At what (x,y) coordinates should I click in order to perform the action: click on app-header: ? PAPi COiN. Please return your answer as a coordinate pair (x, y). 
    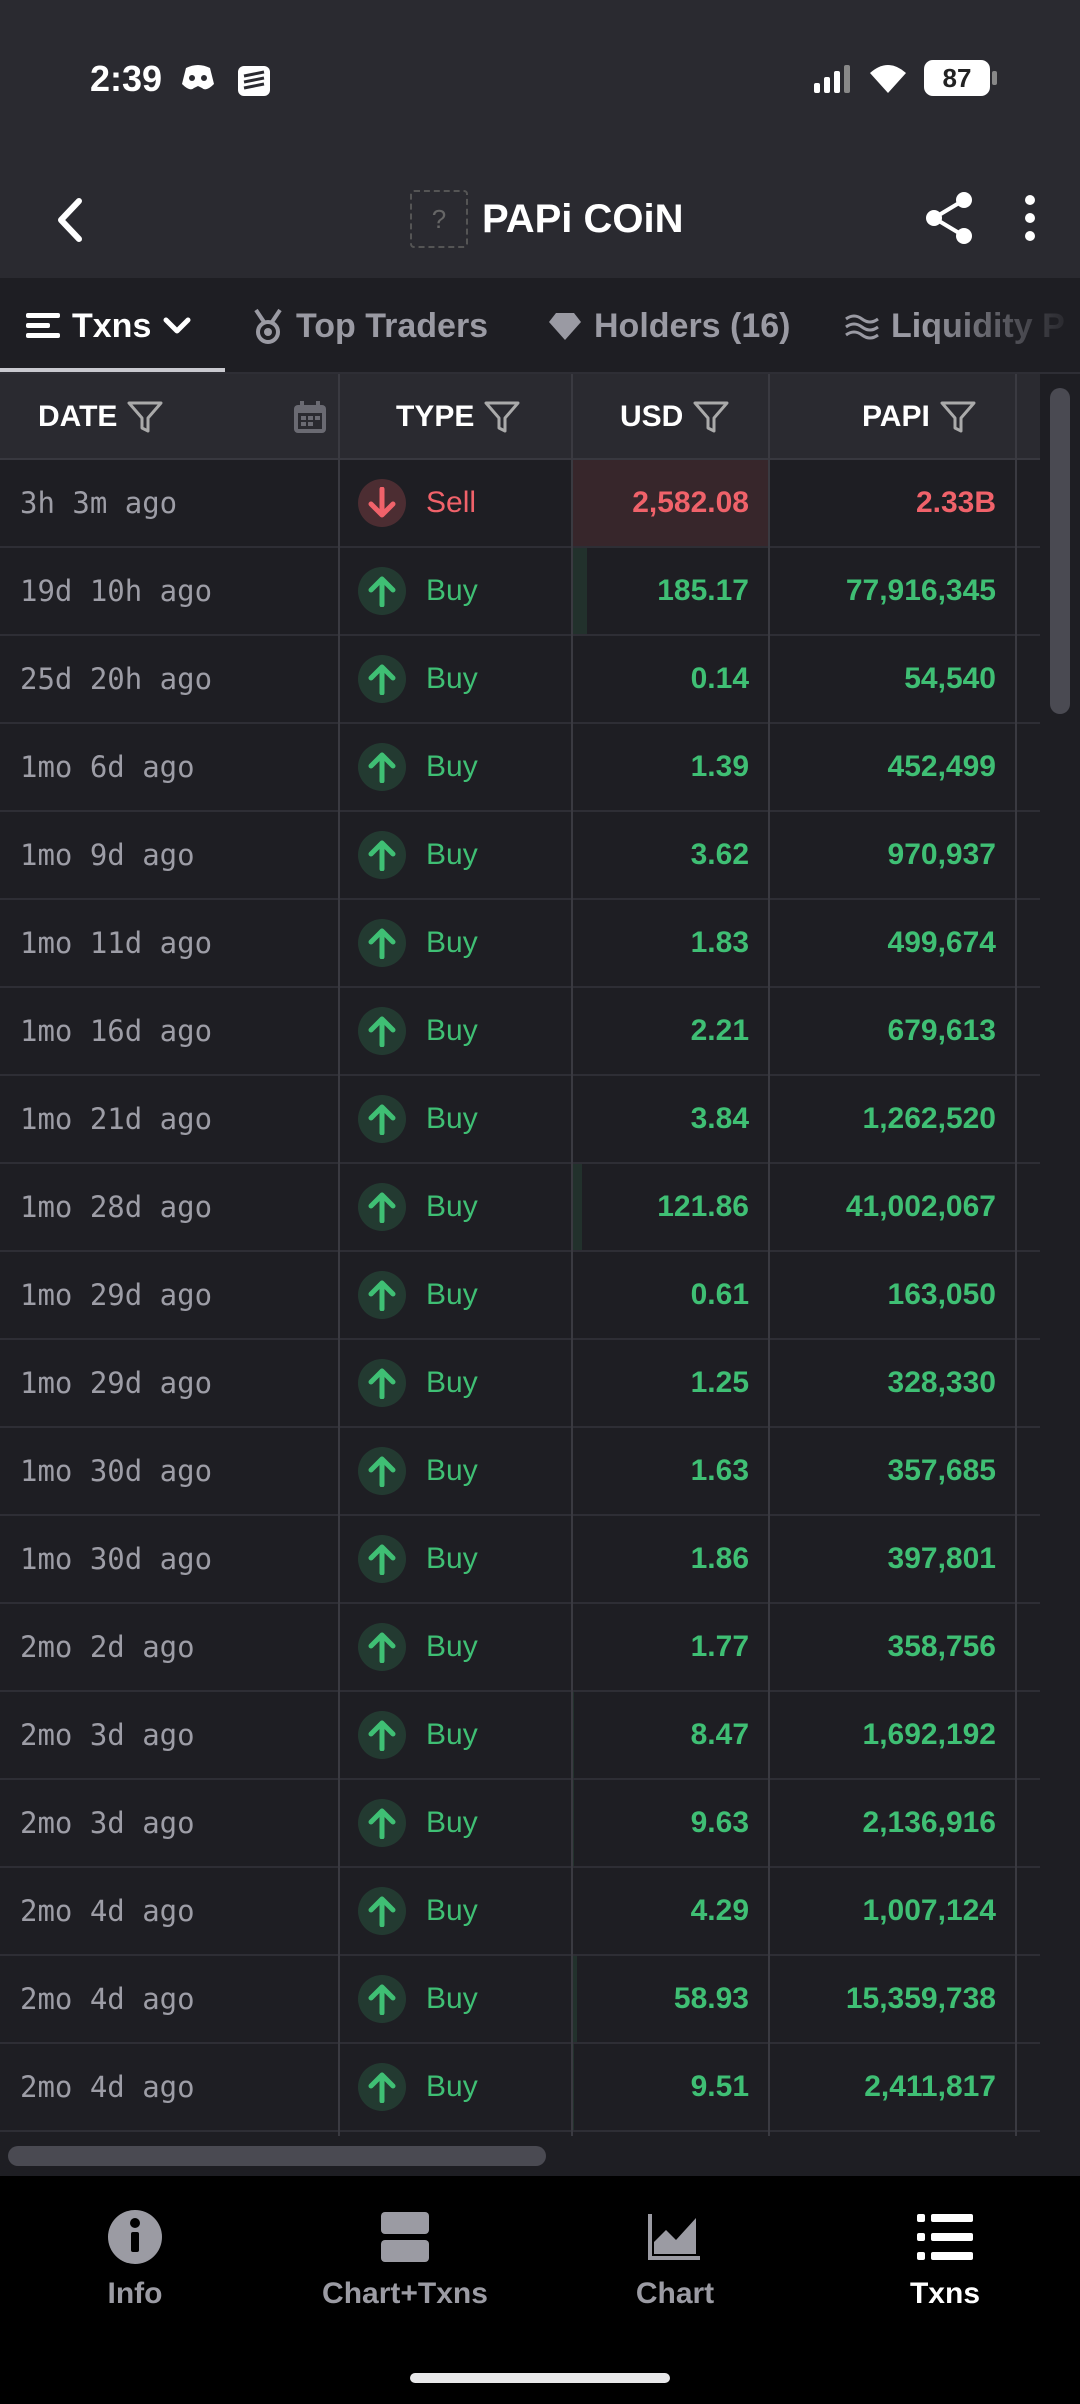
    Looking at the image, I should click on (540, 219).